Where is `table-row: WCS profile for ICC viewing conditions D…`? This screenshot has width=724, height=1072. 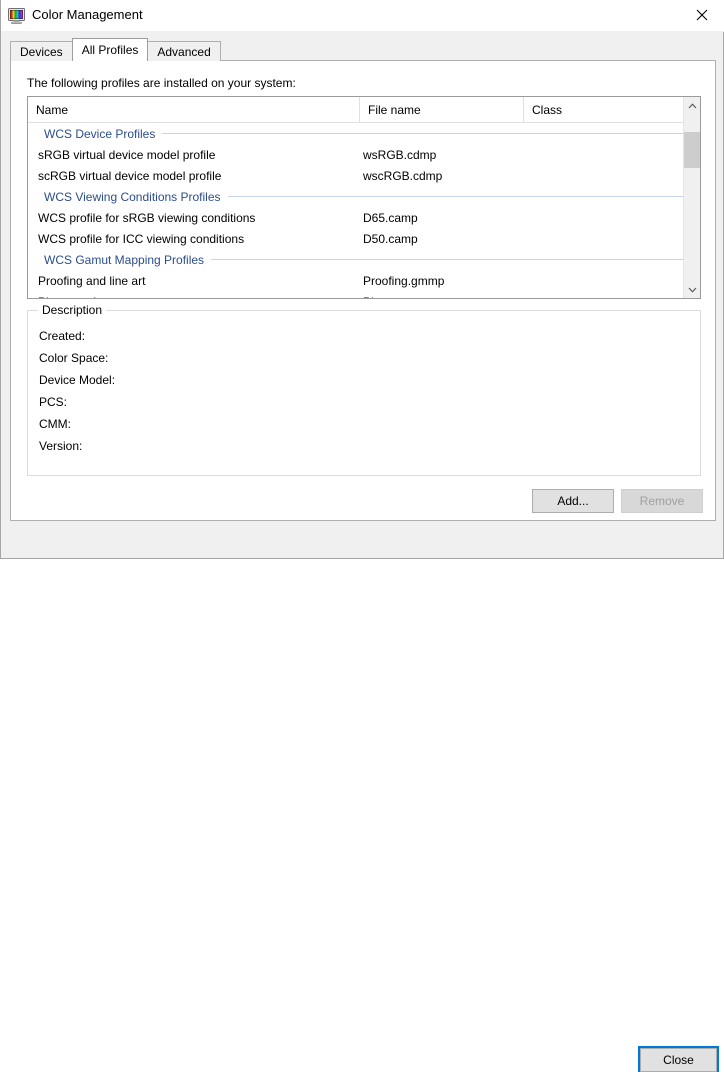 table-row: WCS profile for ICC viewing conditions D… is located at coordinates (364, 238).